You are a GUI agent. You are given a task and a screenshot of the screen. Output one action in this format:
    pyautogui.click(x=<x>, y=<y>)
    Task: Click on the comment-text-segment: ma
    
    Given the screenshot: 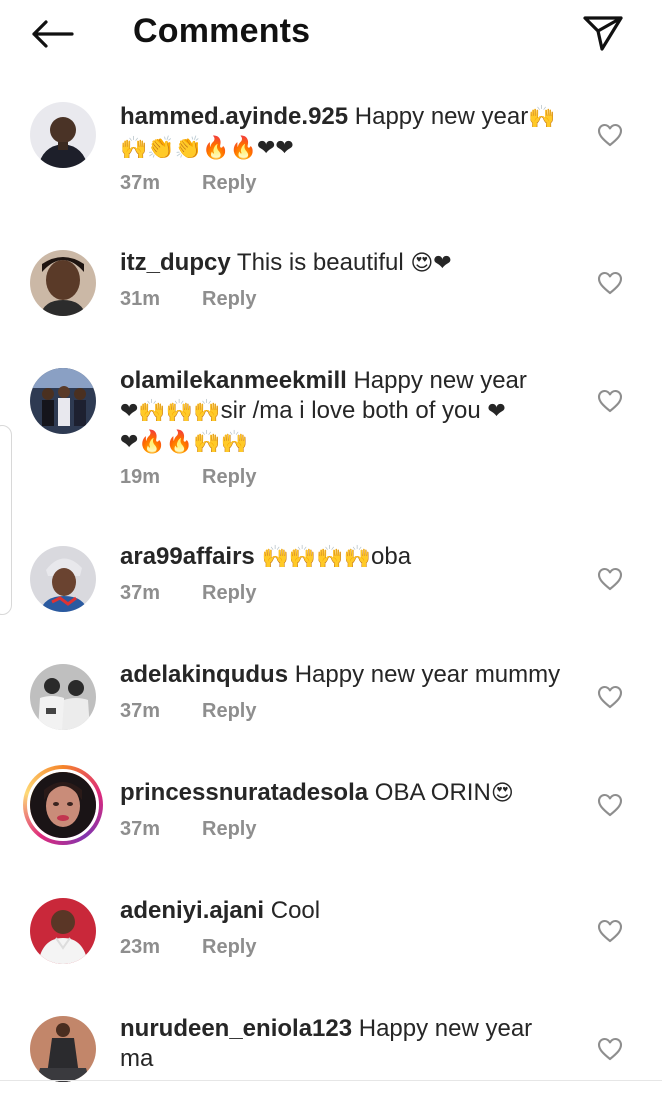 What is the action you would take?
    pyautogui.click(x=137, y=1058)
    